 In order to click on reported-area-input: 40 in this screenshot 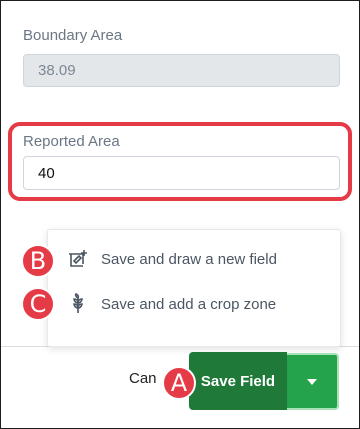, I will do `click(181, 173)`.